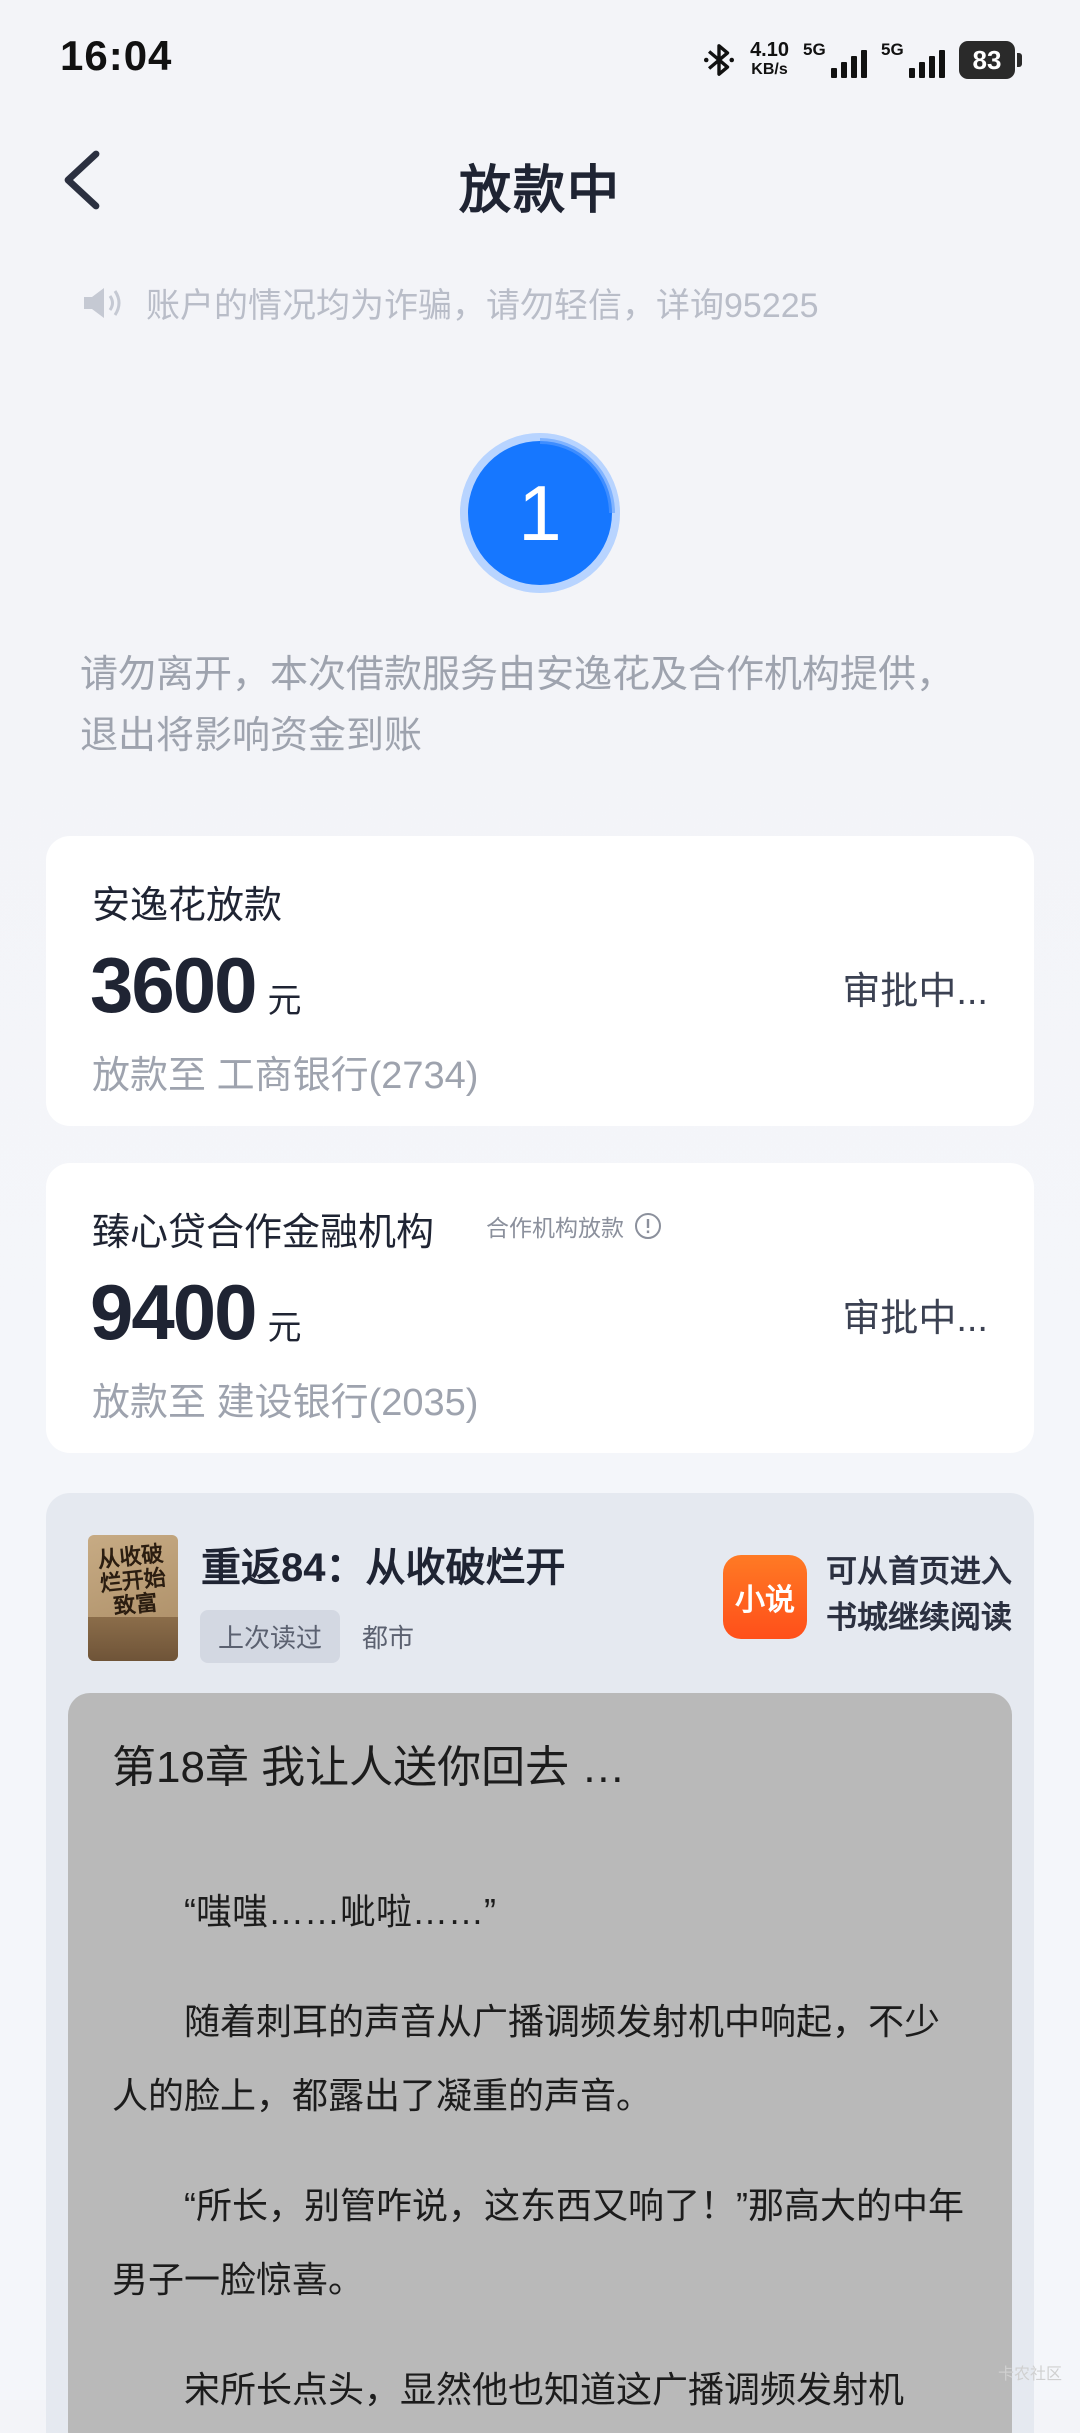 The width and height of the screenshot is (1080, 2433). I want to click on battery-icon: 83, so click(990, 60).